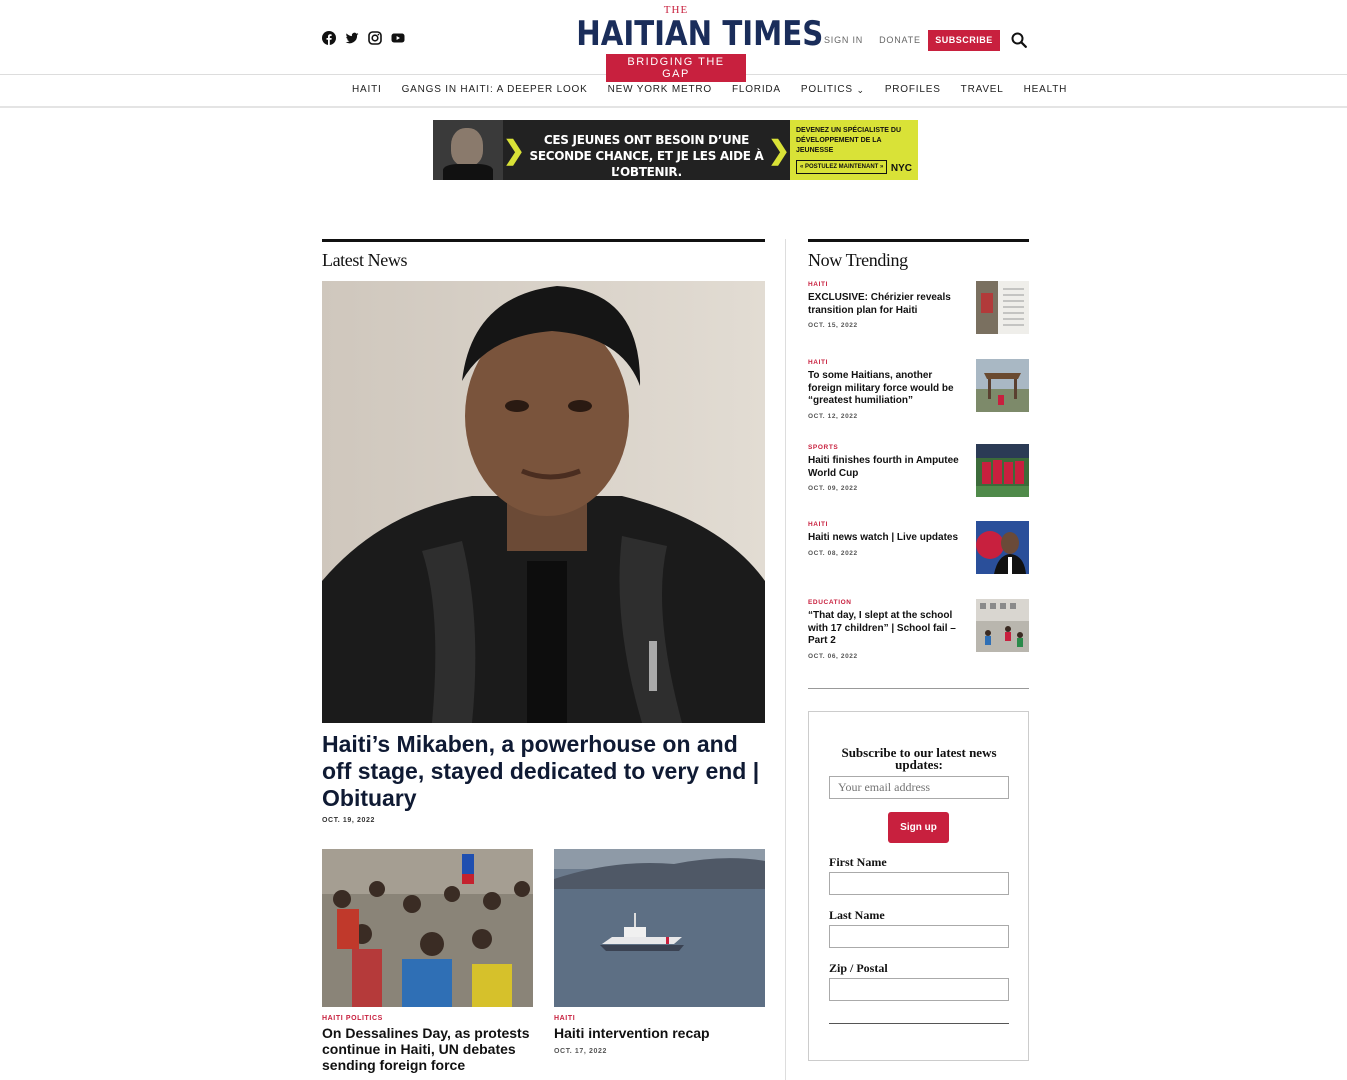  I want to click on latest-news-header: Latest News, so click(543, 255).